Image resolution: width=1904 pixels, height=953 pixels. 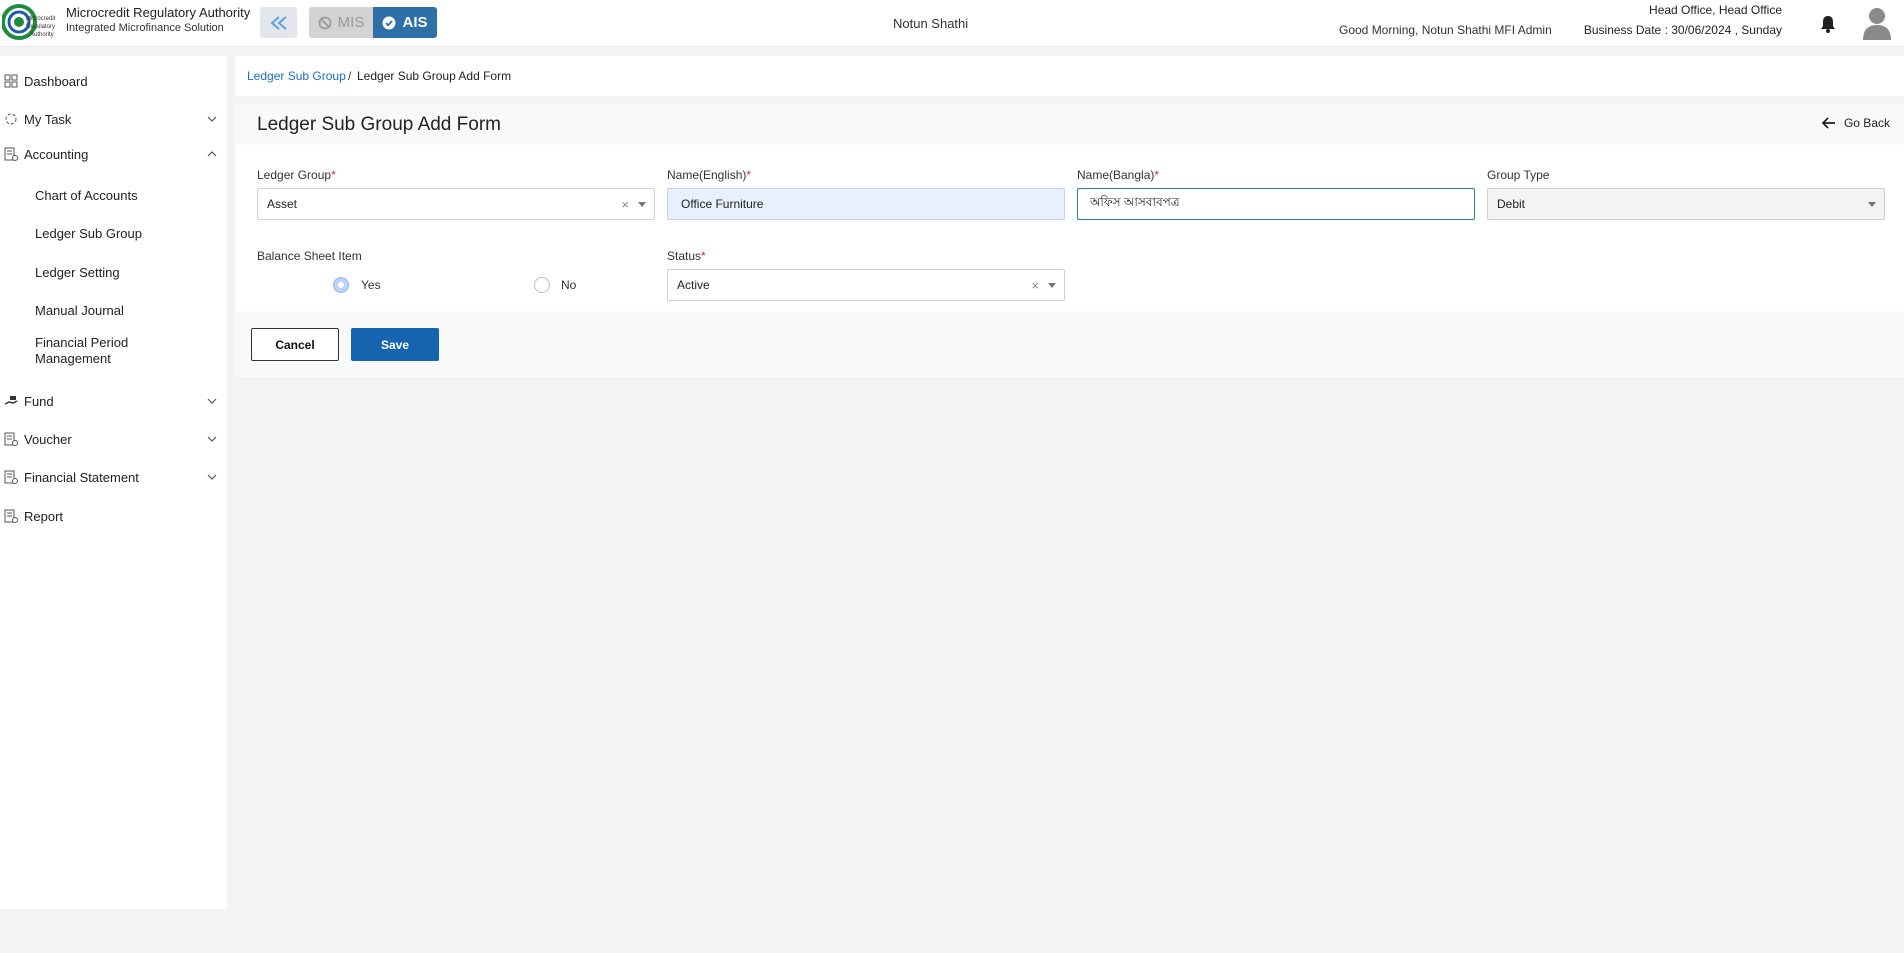 What do you see at coordinates (341, 285) in the screenshot?
I see `balance-sheet-yes-radio` at bounding box center [341, 285].